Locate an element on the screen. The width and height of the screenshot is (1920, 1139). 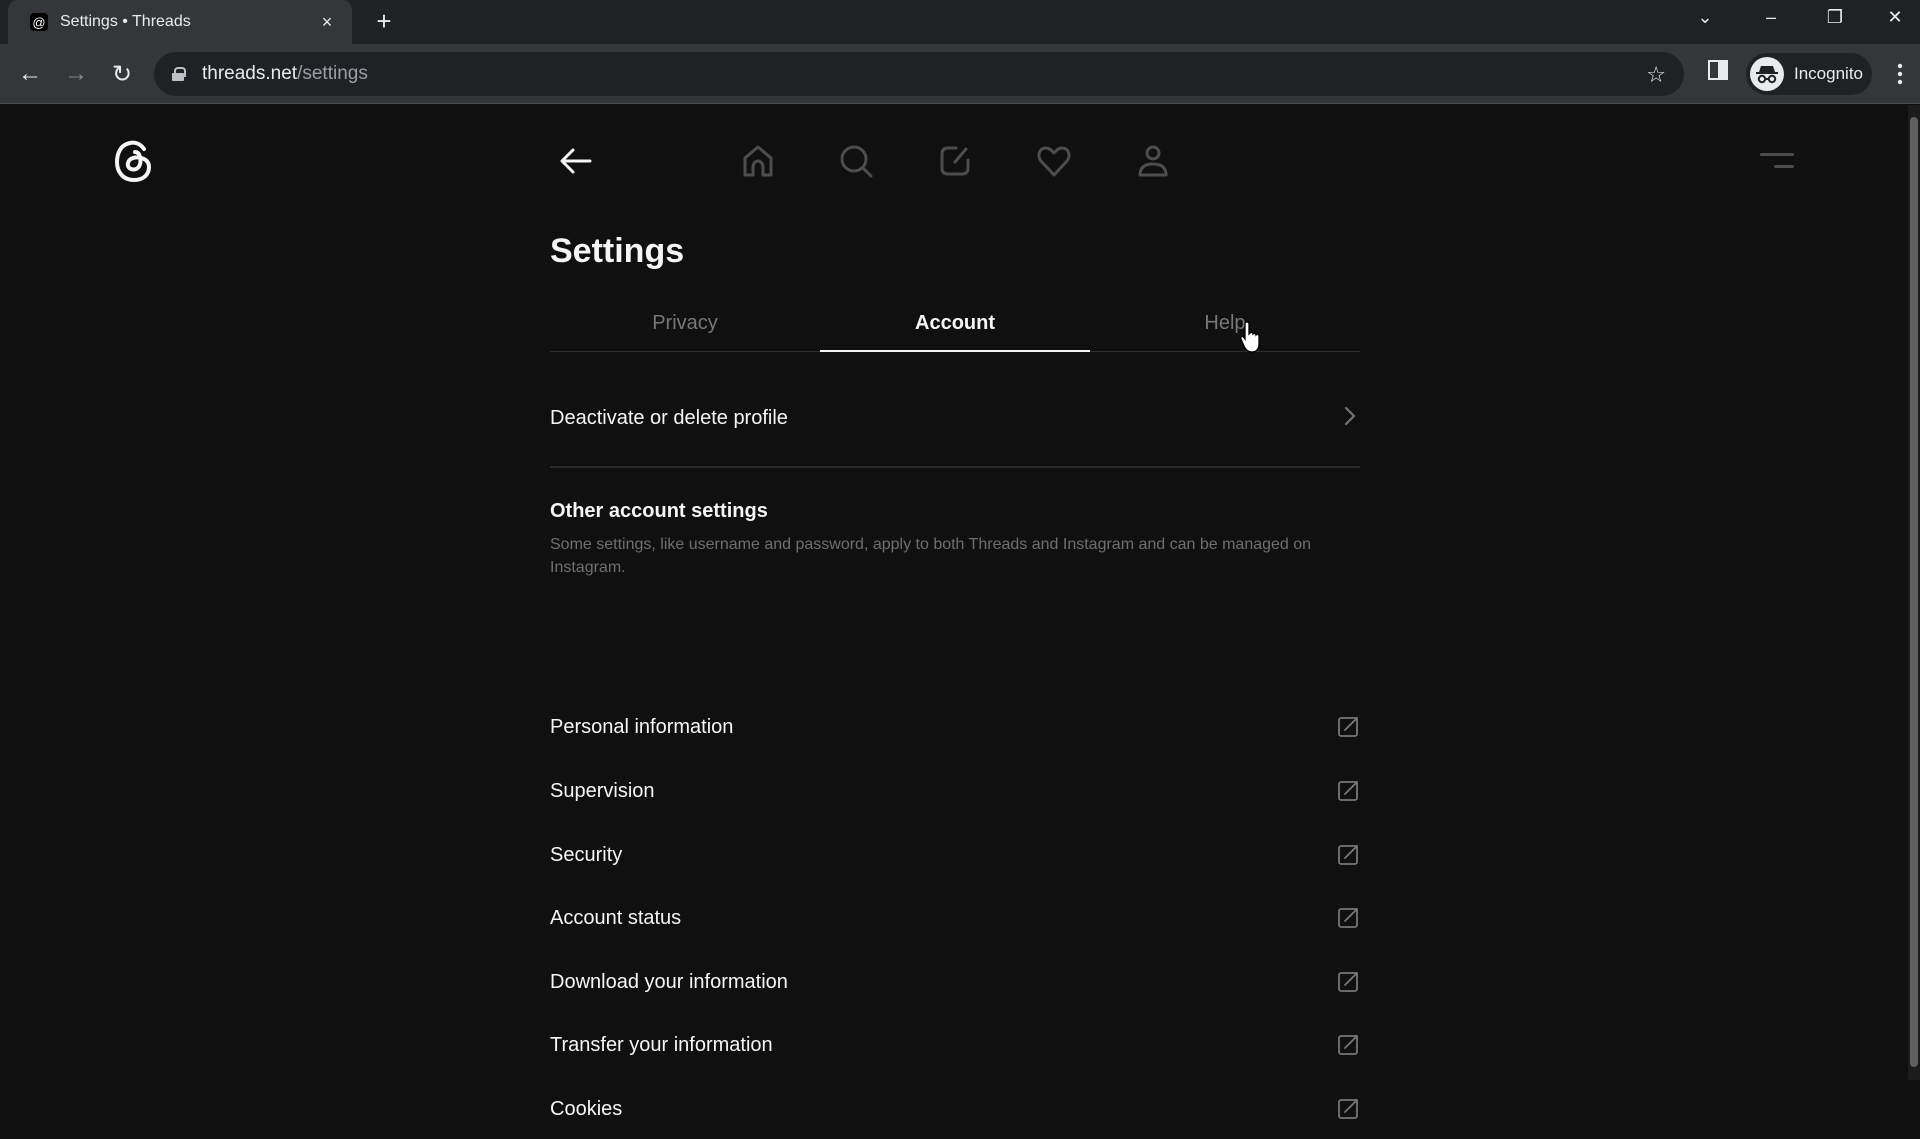
row-label: Transfer your information is located at coordinates (661, 1044).